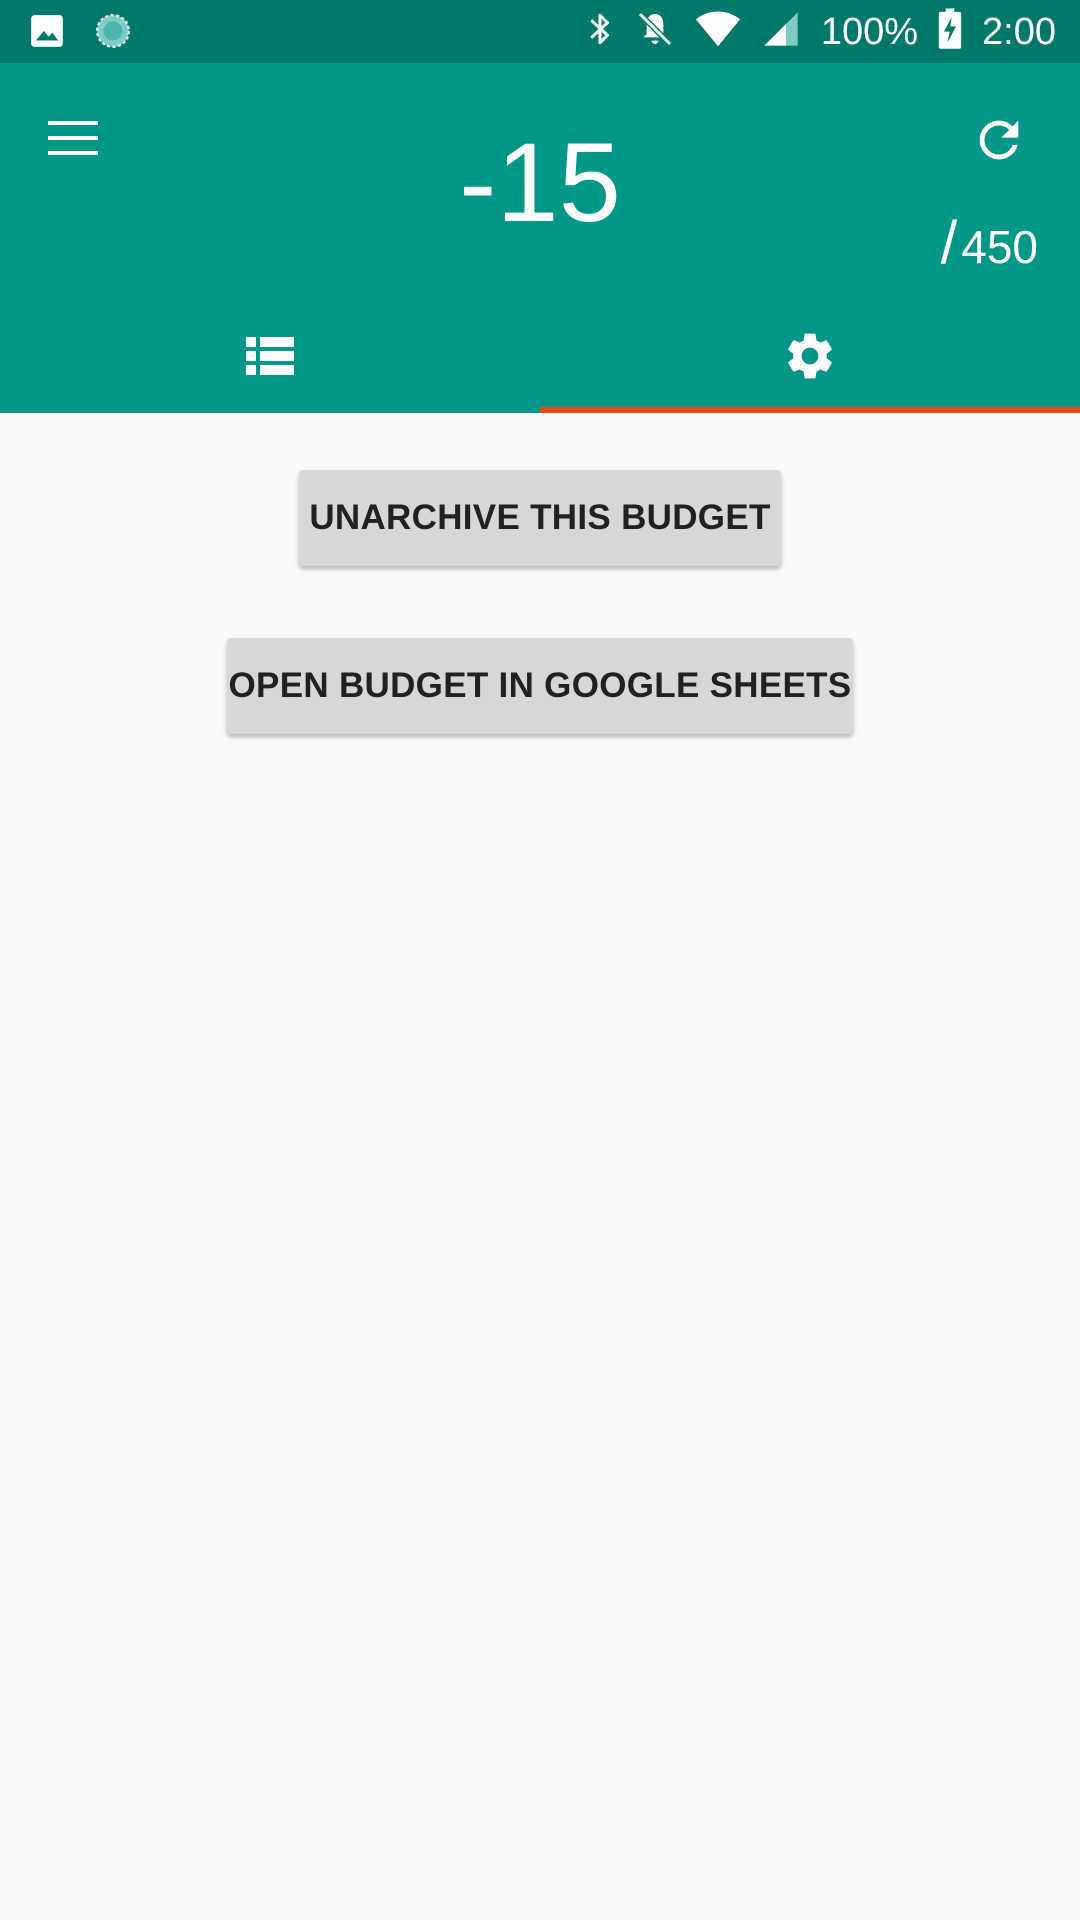 This screenshot has height=1920, width=1080. What do you see at coordinates (999, 247) in the screenshot?
I see `total-value: 450` at bounding box center [999, 247].